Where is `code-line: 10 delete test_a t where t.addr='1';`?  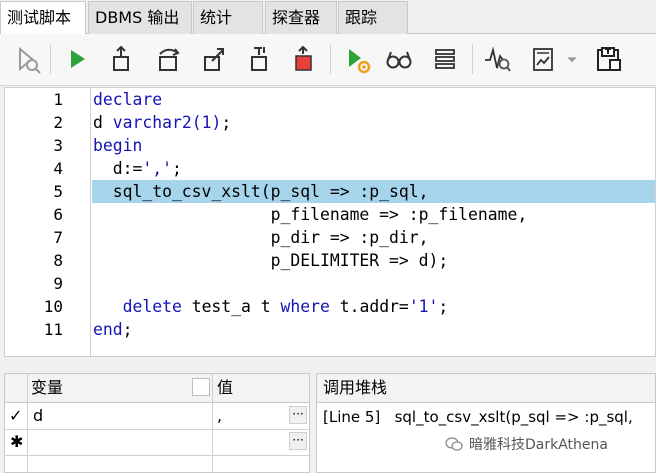
code-line: 10 delete test_a t where t.addr='1'; is located at coordinates (330, 306).